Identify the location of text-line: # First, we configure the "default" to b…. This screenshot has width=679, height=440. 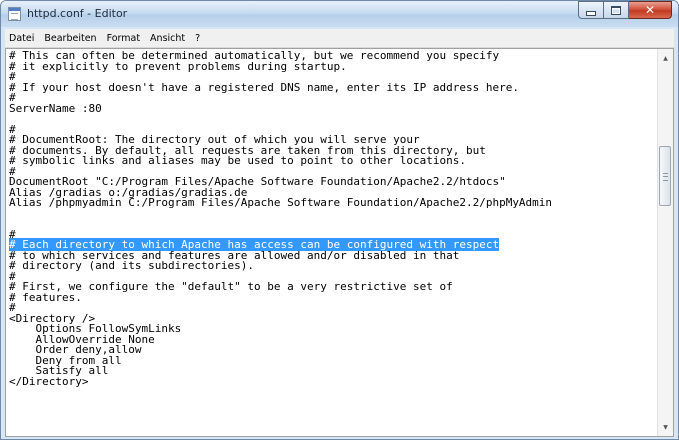
(333, 287).